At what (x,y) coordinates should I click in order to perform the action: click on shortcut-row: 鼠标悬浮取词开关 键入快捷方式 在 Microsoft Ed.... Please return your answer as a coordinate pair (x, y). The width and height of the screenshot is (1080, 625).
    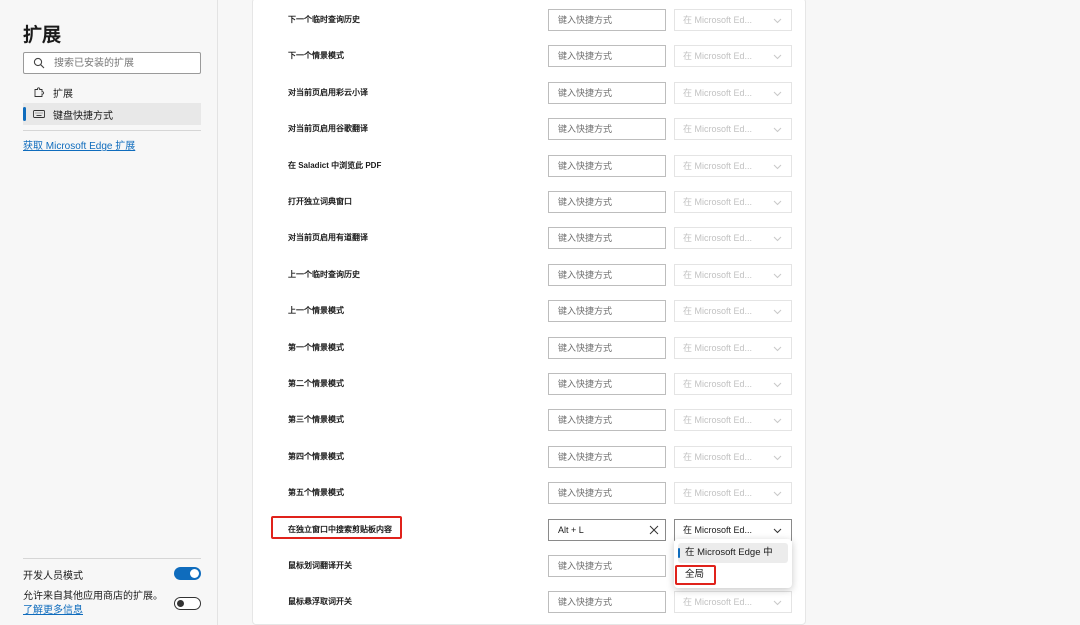
    Looking at the image, I should click on (530, 602).